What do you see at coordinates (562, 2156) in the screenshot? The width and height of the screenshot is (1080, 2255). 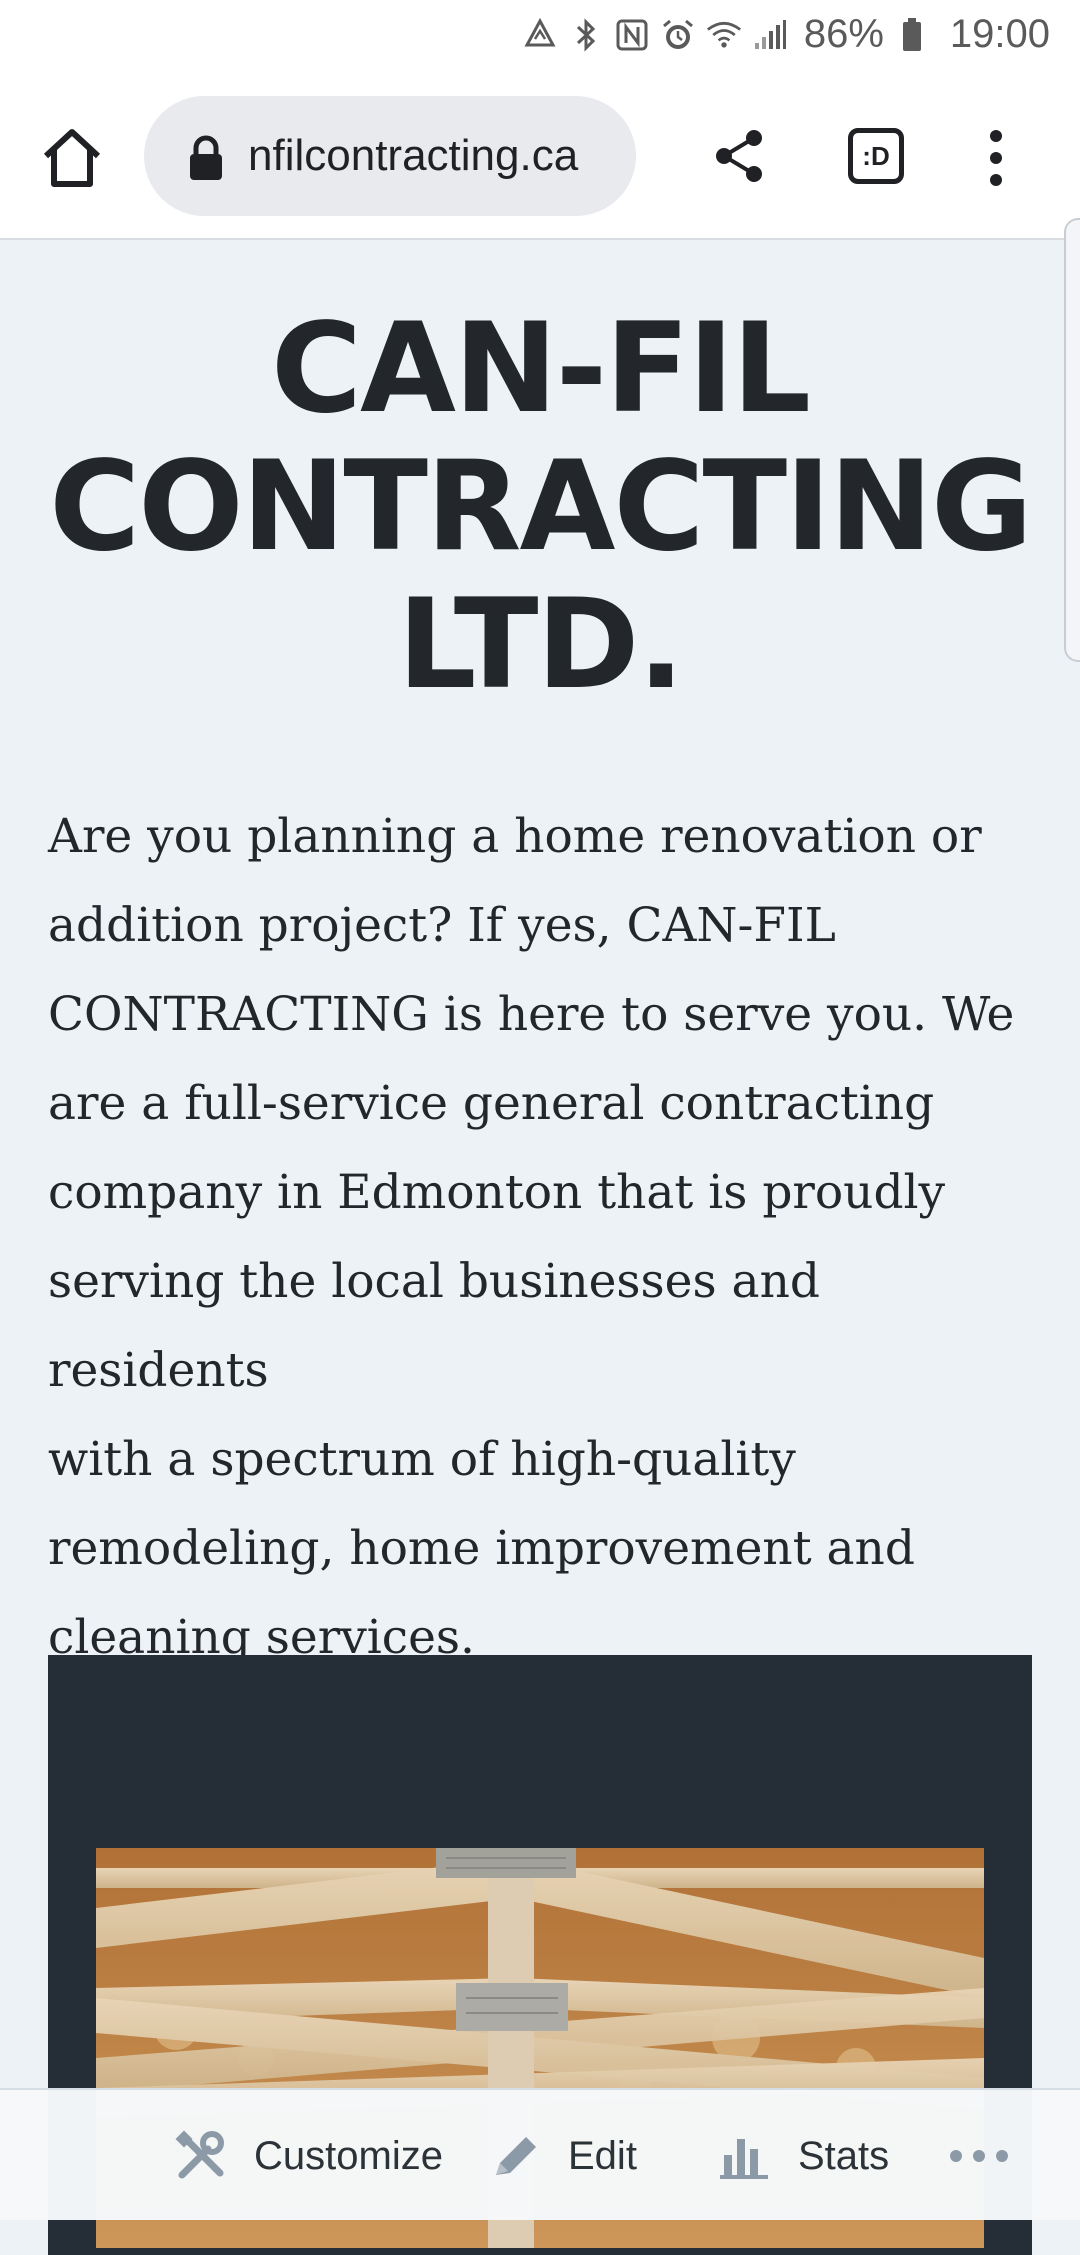 I see `edit-button: Edit` at bounding box center [562, 2156].